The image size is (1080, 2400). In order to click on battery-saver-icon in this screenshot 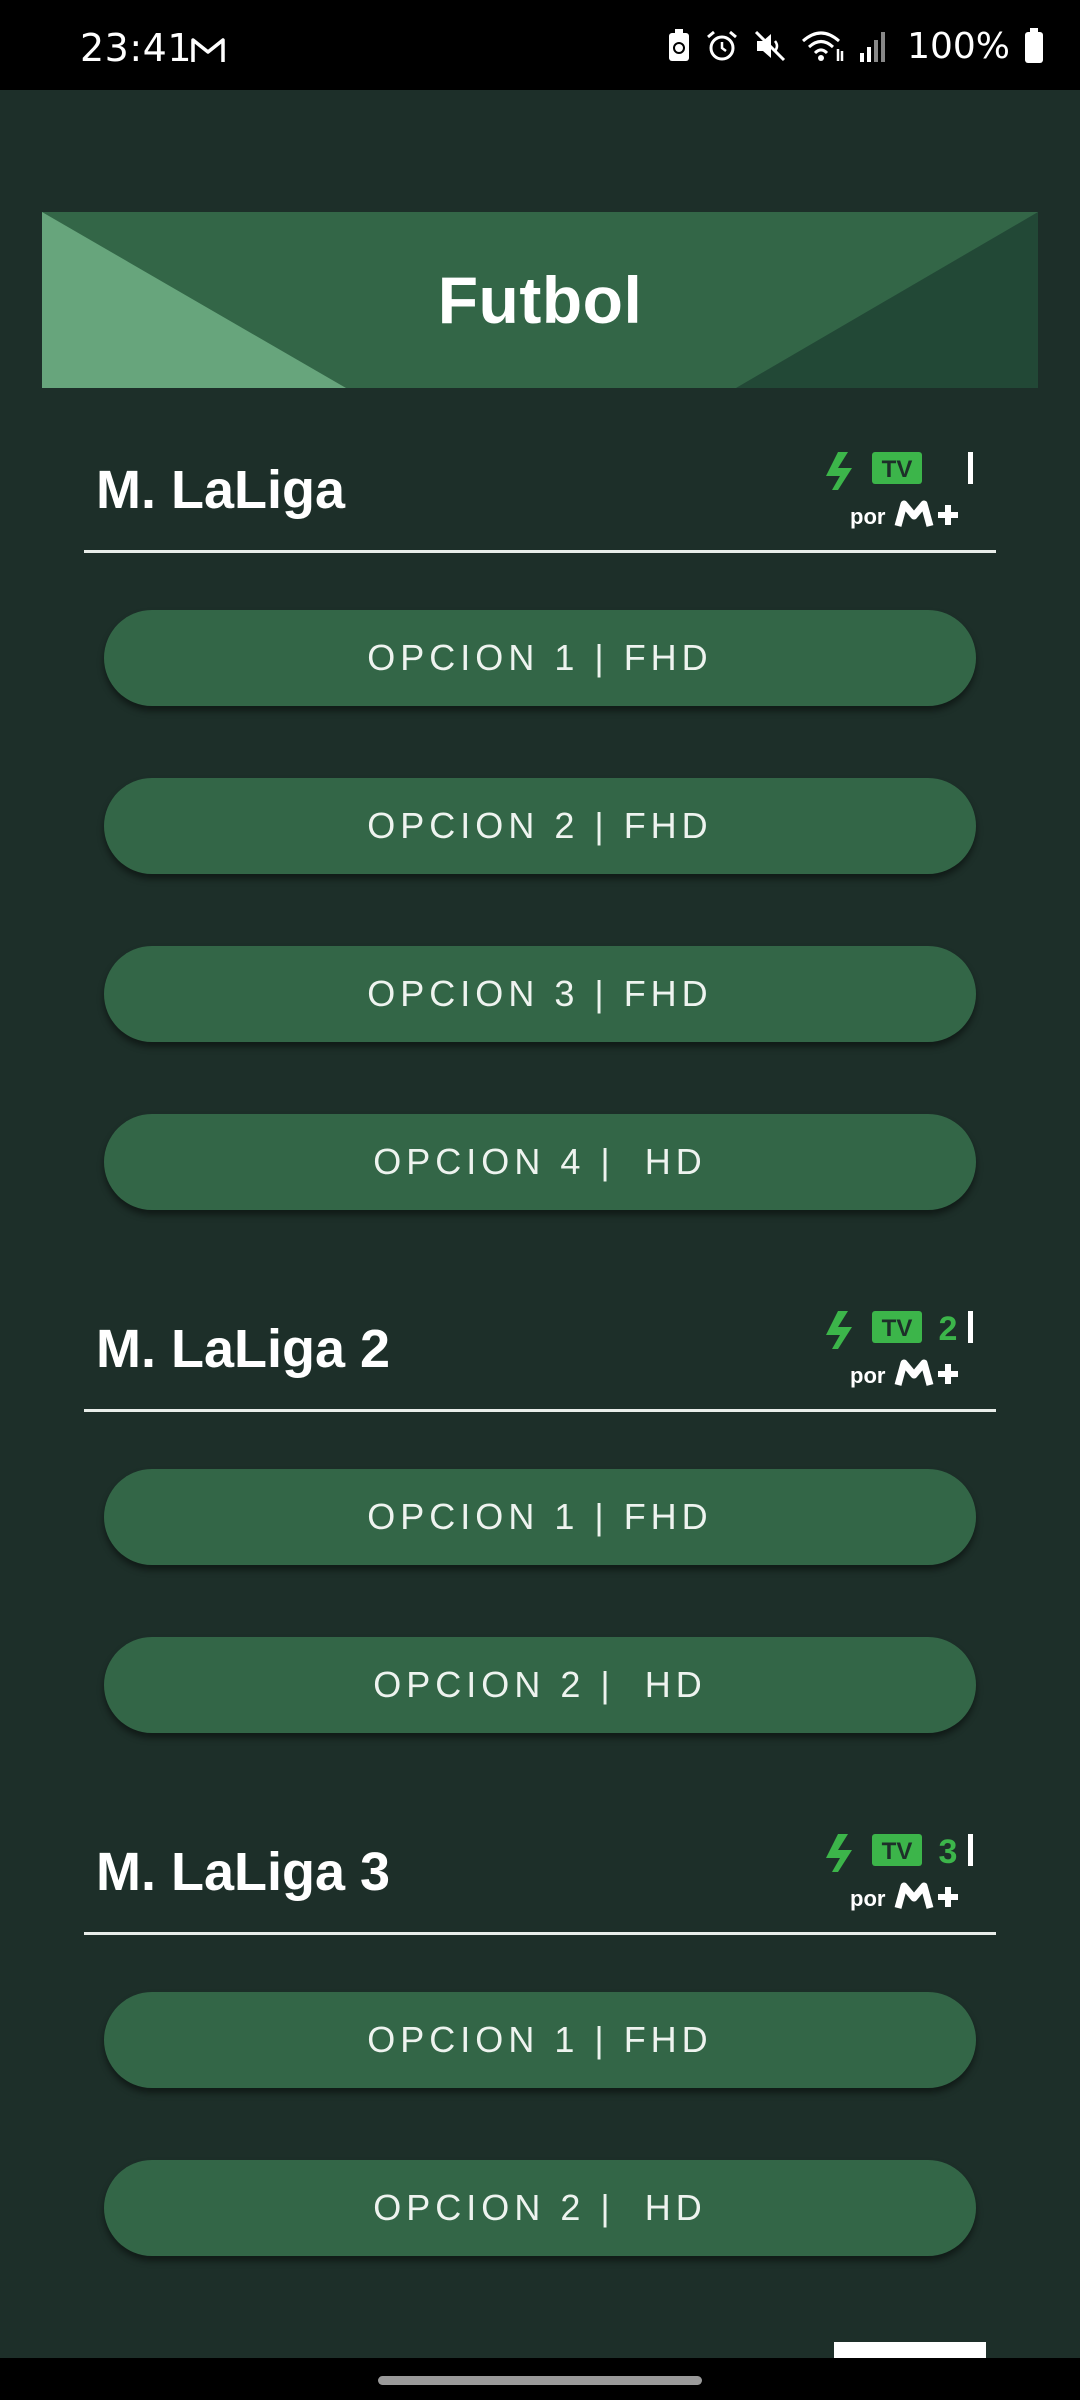, I will do `click(679, 45)`.